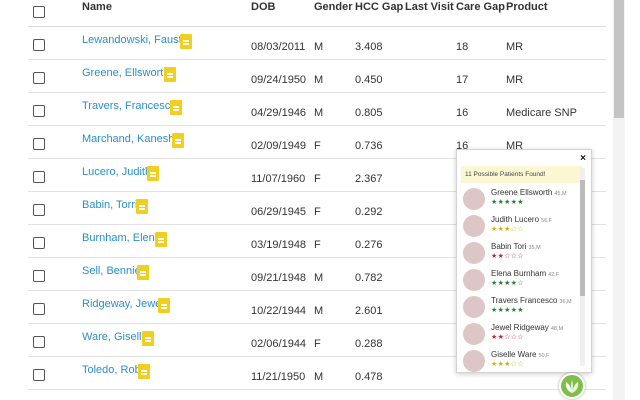  What do you see at coordinates (125, 73) in the screenshot?
I see `patient-name-link: Greene, Ellsworth` at bounding box center [125, 73].